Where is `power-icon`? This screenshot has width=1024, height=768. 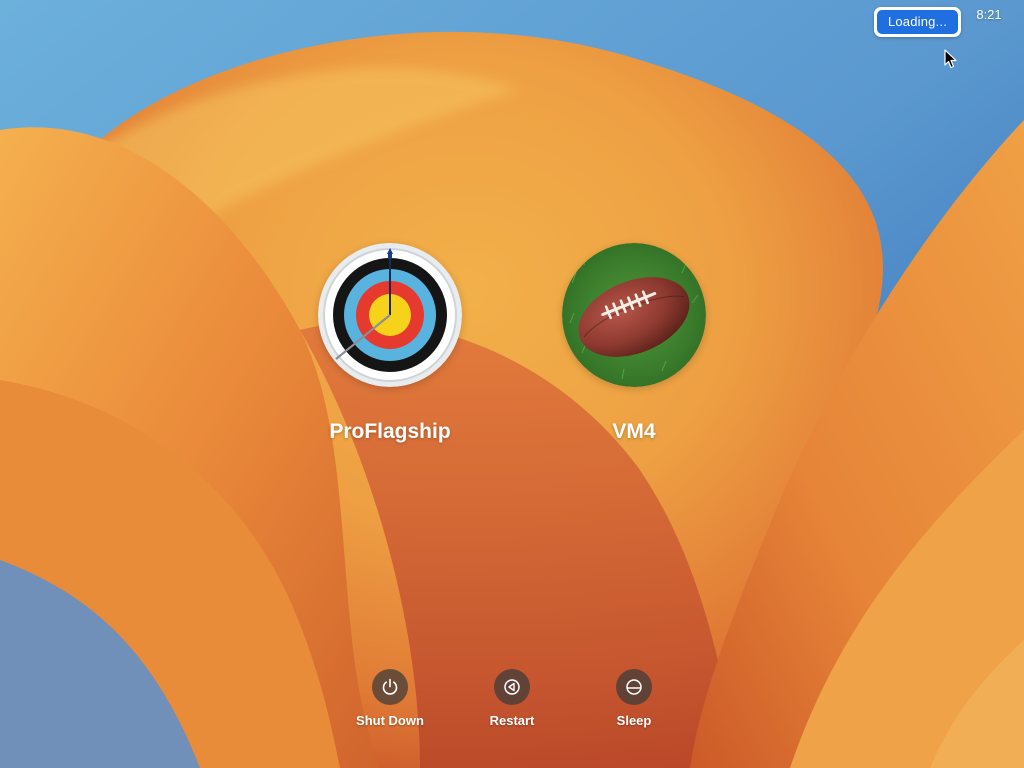 power-icon is located at coordinates (390, 687).